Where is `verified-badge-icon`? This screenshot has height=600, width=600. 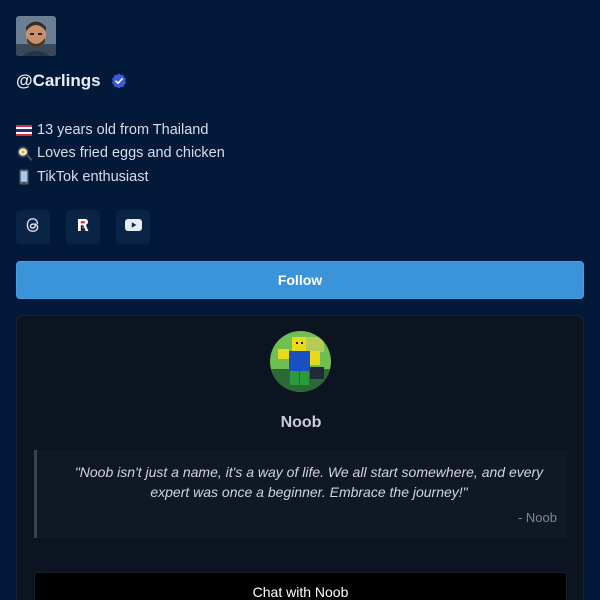
verified-badge-icon is located at coordinates (119, 81).